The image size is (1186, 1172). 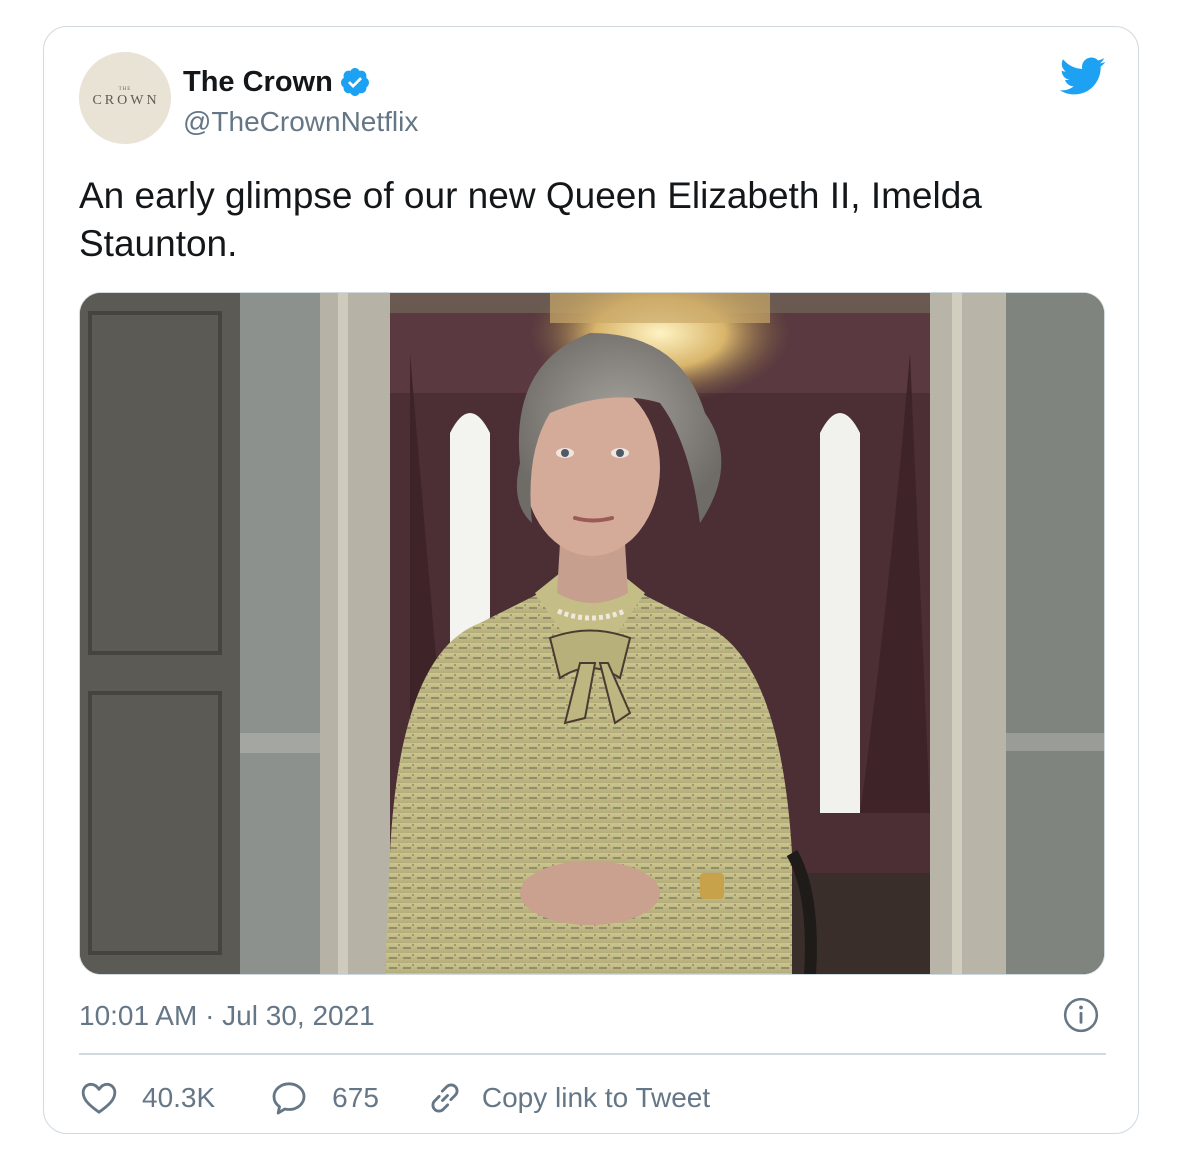 I want to click on link-icon, so click(x=445, y=1098).